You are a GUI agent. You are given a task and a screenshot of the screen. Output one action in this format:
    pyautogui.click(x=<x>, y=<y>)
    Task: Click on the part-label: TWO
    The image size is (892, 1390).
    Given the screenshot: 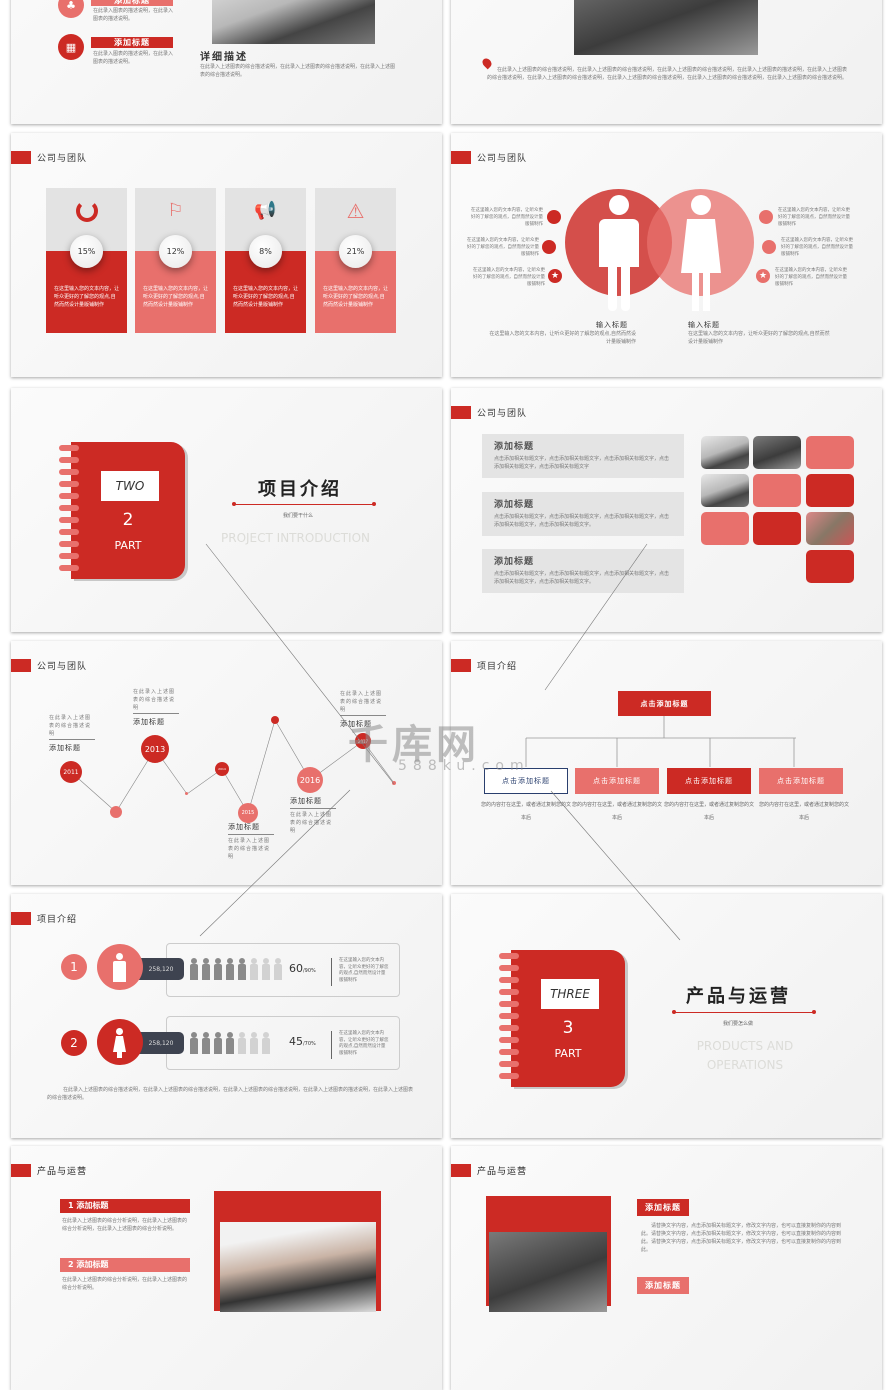 What is the action you would take?
    pyautogui.click(x=130, y=486)
    